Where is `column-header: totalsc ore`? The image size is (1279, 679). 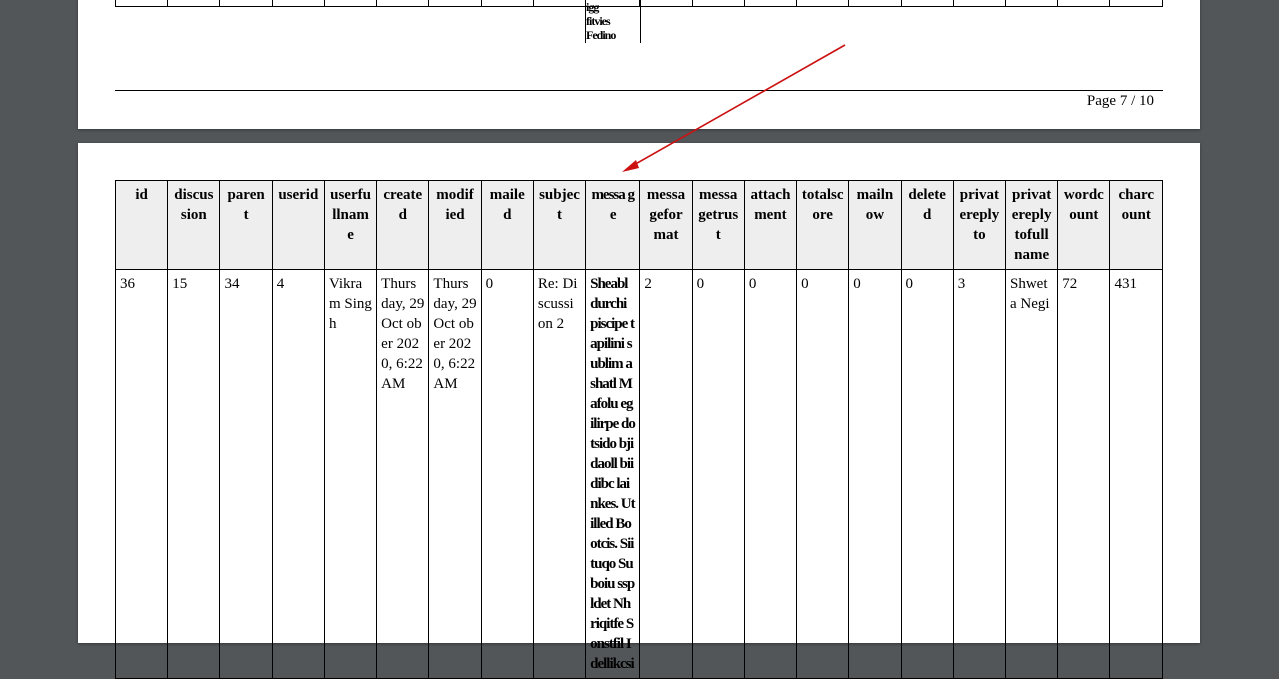
column-header: totalsc ore is located at coordinates (823, 225).